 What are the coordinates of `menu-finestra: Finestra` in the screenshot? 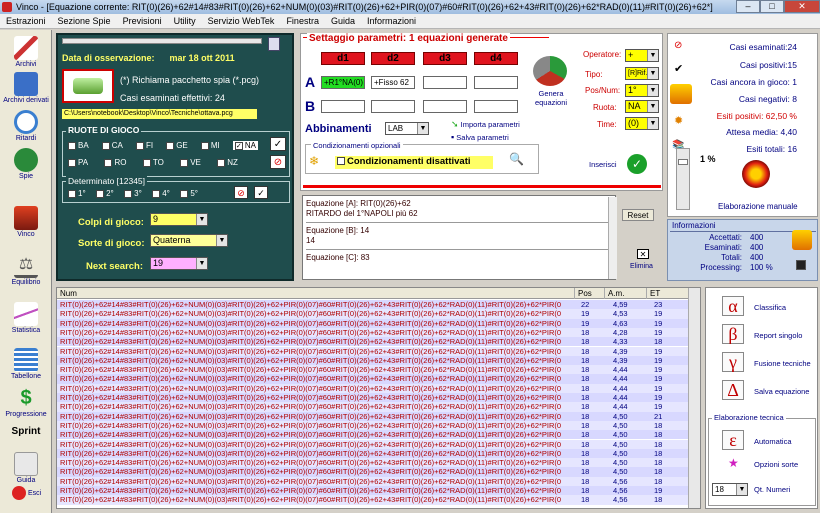 It's located at (302, 21).